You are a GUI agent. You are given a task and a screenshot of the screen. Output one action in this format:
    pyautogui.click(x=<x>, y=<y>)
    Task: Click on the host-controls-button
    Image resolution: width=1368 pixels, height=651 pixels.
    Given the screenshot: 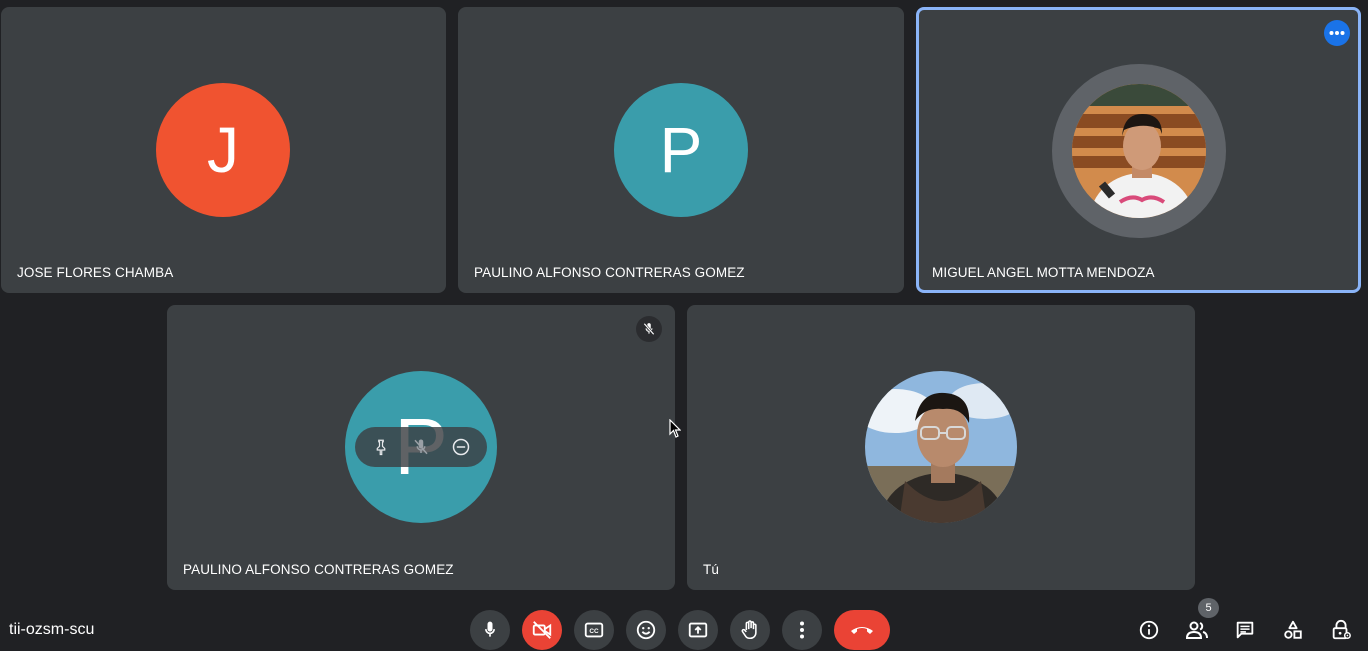 What is the action you would take?
    pyautogui.click(x=1341, y=630)
    